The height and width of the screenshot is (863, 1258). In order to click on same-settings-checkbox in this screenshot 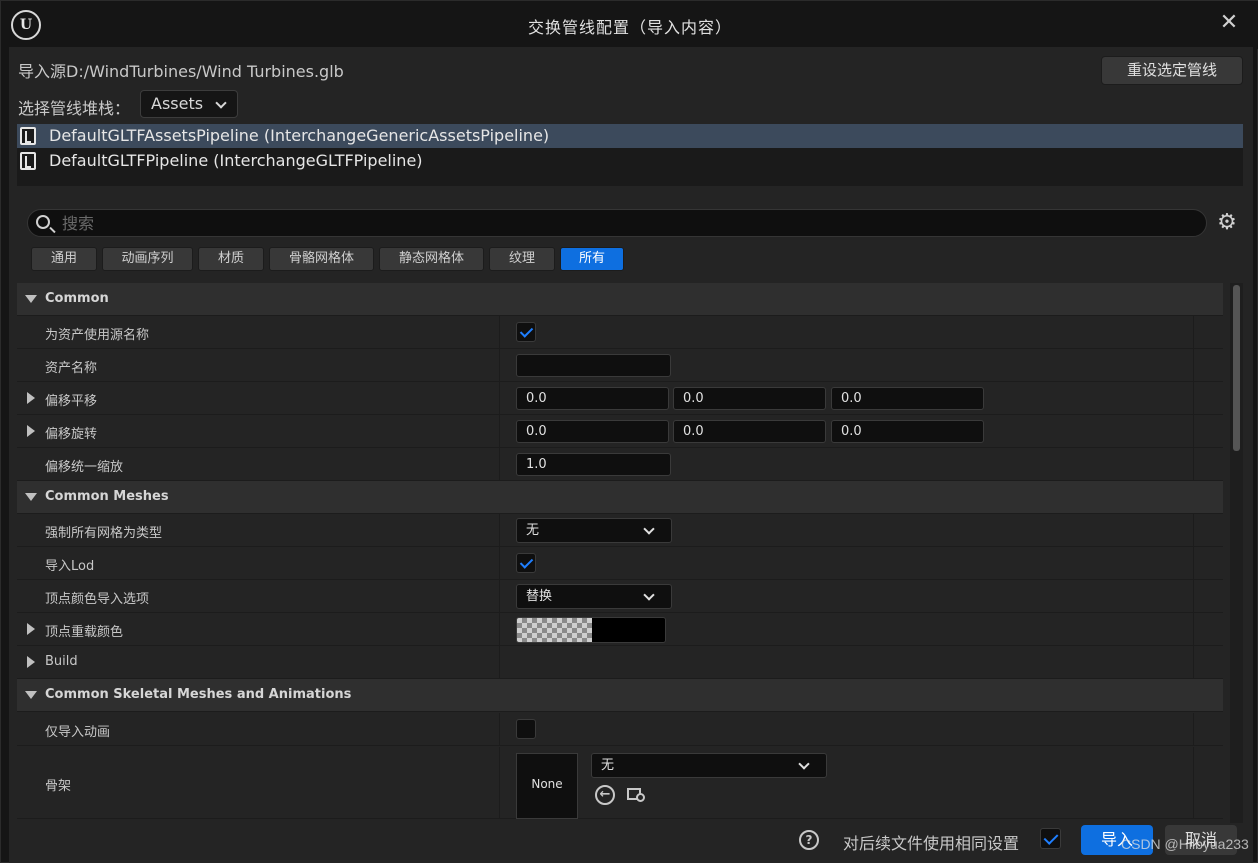, I will do `click(1050, 838)`.